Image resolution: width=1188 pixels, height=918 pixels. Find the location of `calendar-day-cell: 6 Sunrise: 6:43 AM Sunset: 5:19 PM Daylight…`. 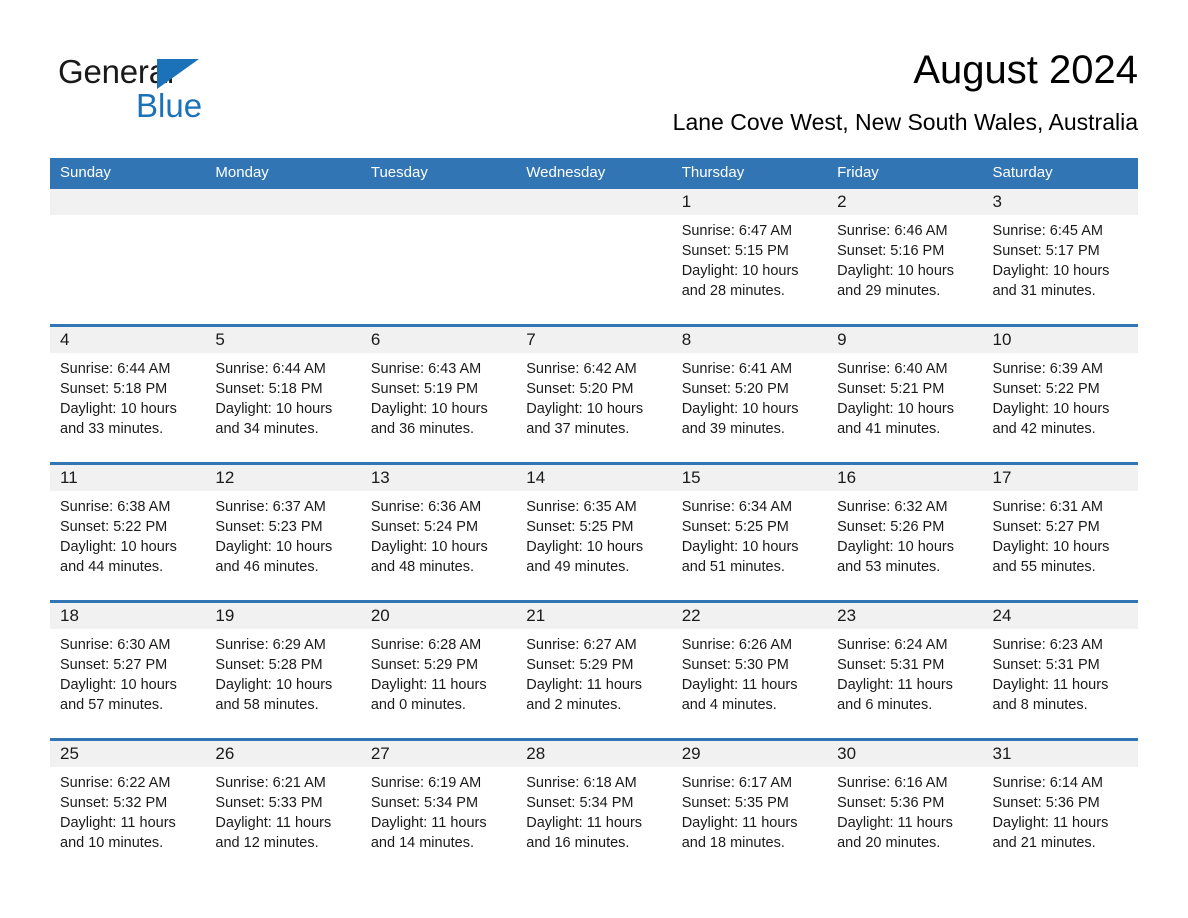

calendar-day-cell: 6 Sunrise: 6:43 AM Sunset: 5:19 PM Daylight… is located at coordinates (438, 394).